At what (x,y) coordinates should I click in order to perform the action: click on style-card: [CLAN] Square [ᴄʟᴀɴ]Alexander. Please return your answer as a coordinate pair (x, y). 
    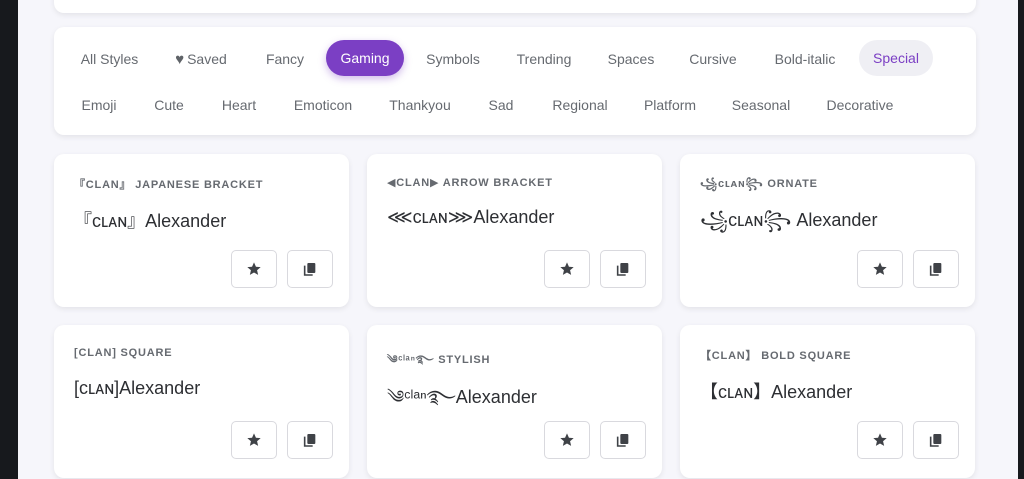
    Looking at the image, I should click on (201, 401).